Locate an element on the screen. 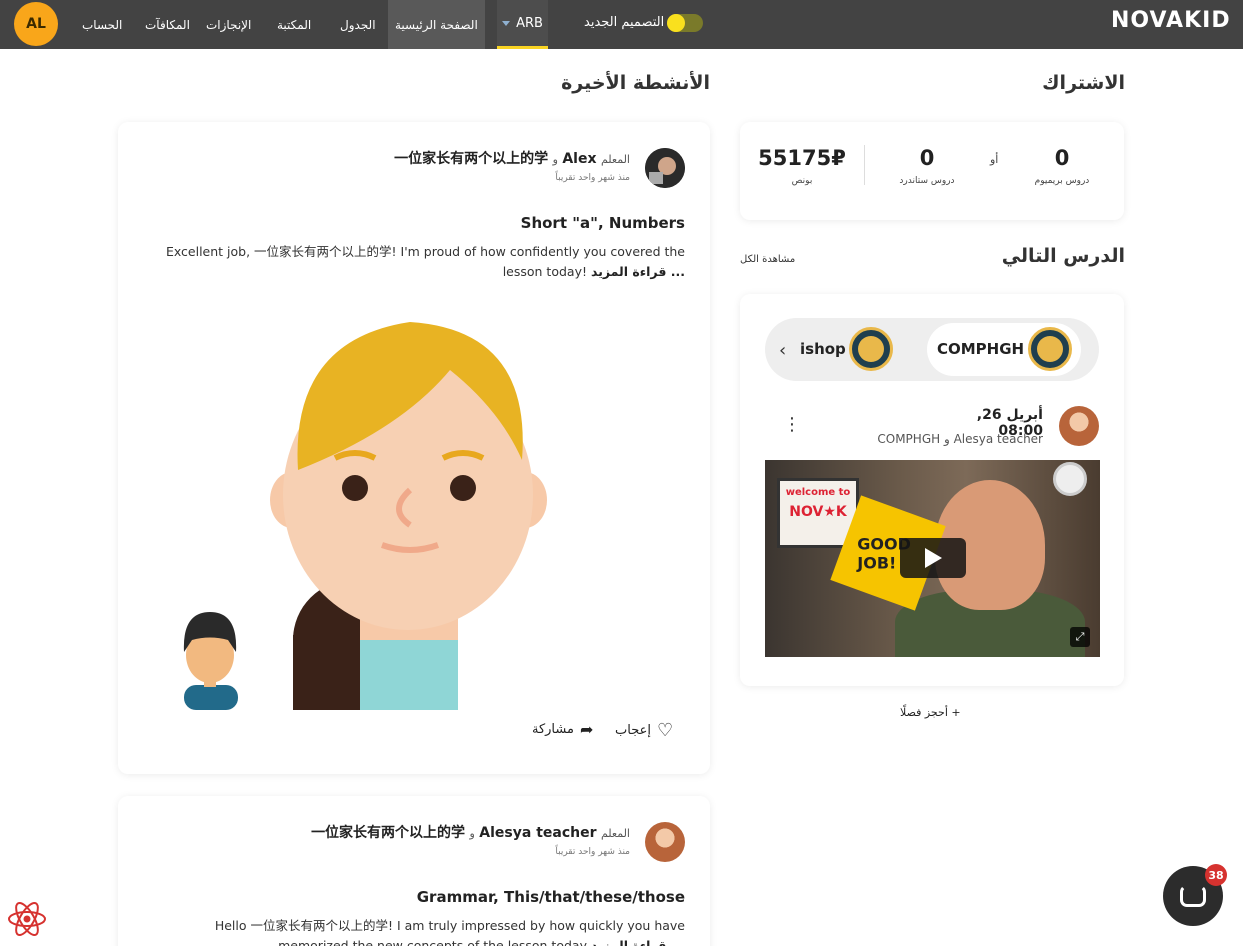 The height and width of the screenshot is (946, 1243). lesson-participants: Alesya teacher و COMPHGH is located at coordinates (960, 439).